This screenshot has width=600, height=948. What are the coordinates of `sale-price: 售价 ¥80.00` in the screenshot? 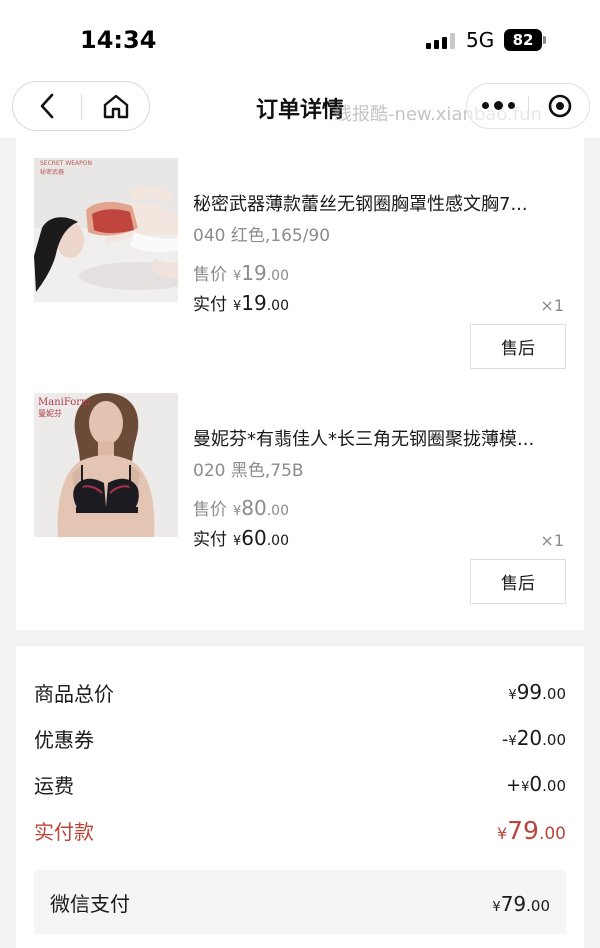 It's located at (241, 507).